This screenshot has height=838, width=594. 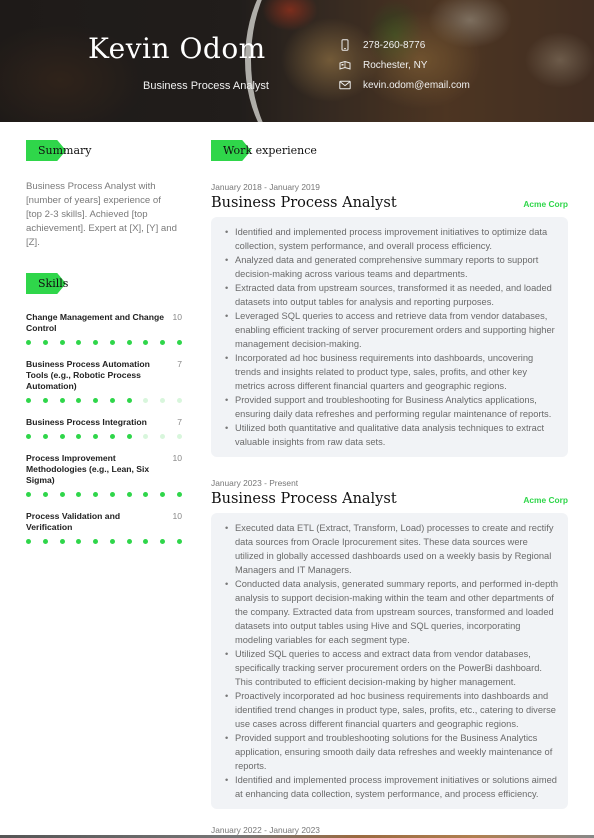 I want to click on skill-item: Business Process Integration 7, so click(x=104, y=428).